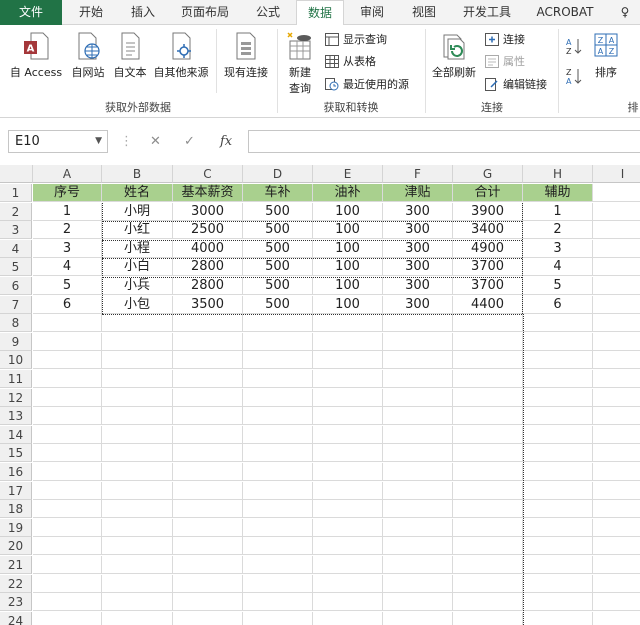 The image size is (640, 625). What do you see at coordinates (137, 230) in the screenshot?
I see `cell-b3: 小红` at bounding box center [137, 230].